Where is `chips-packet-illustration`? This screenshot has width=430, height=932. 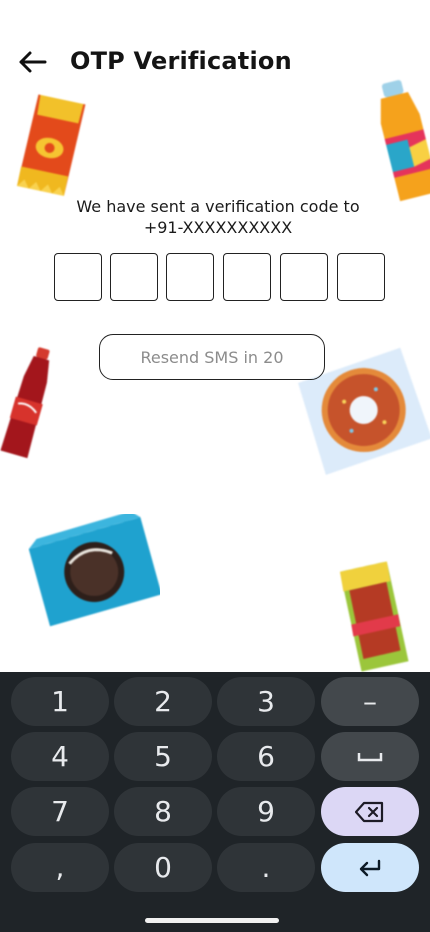 chips-packet-illustration is located at coordinates (50, 146).